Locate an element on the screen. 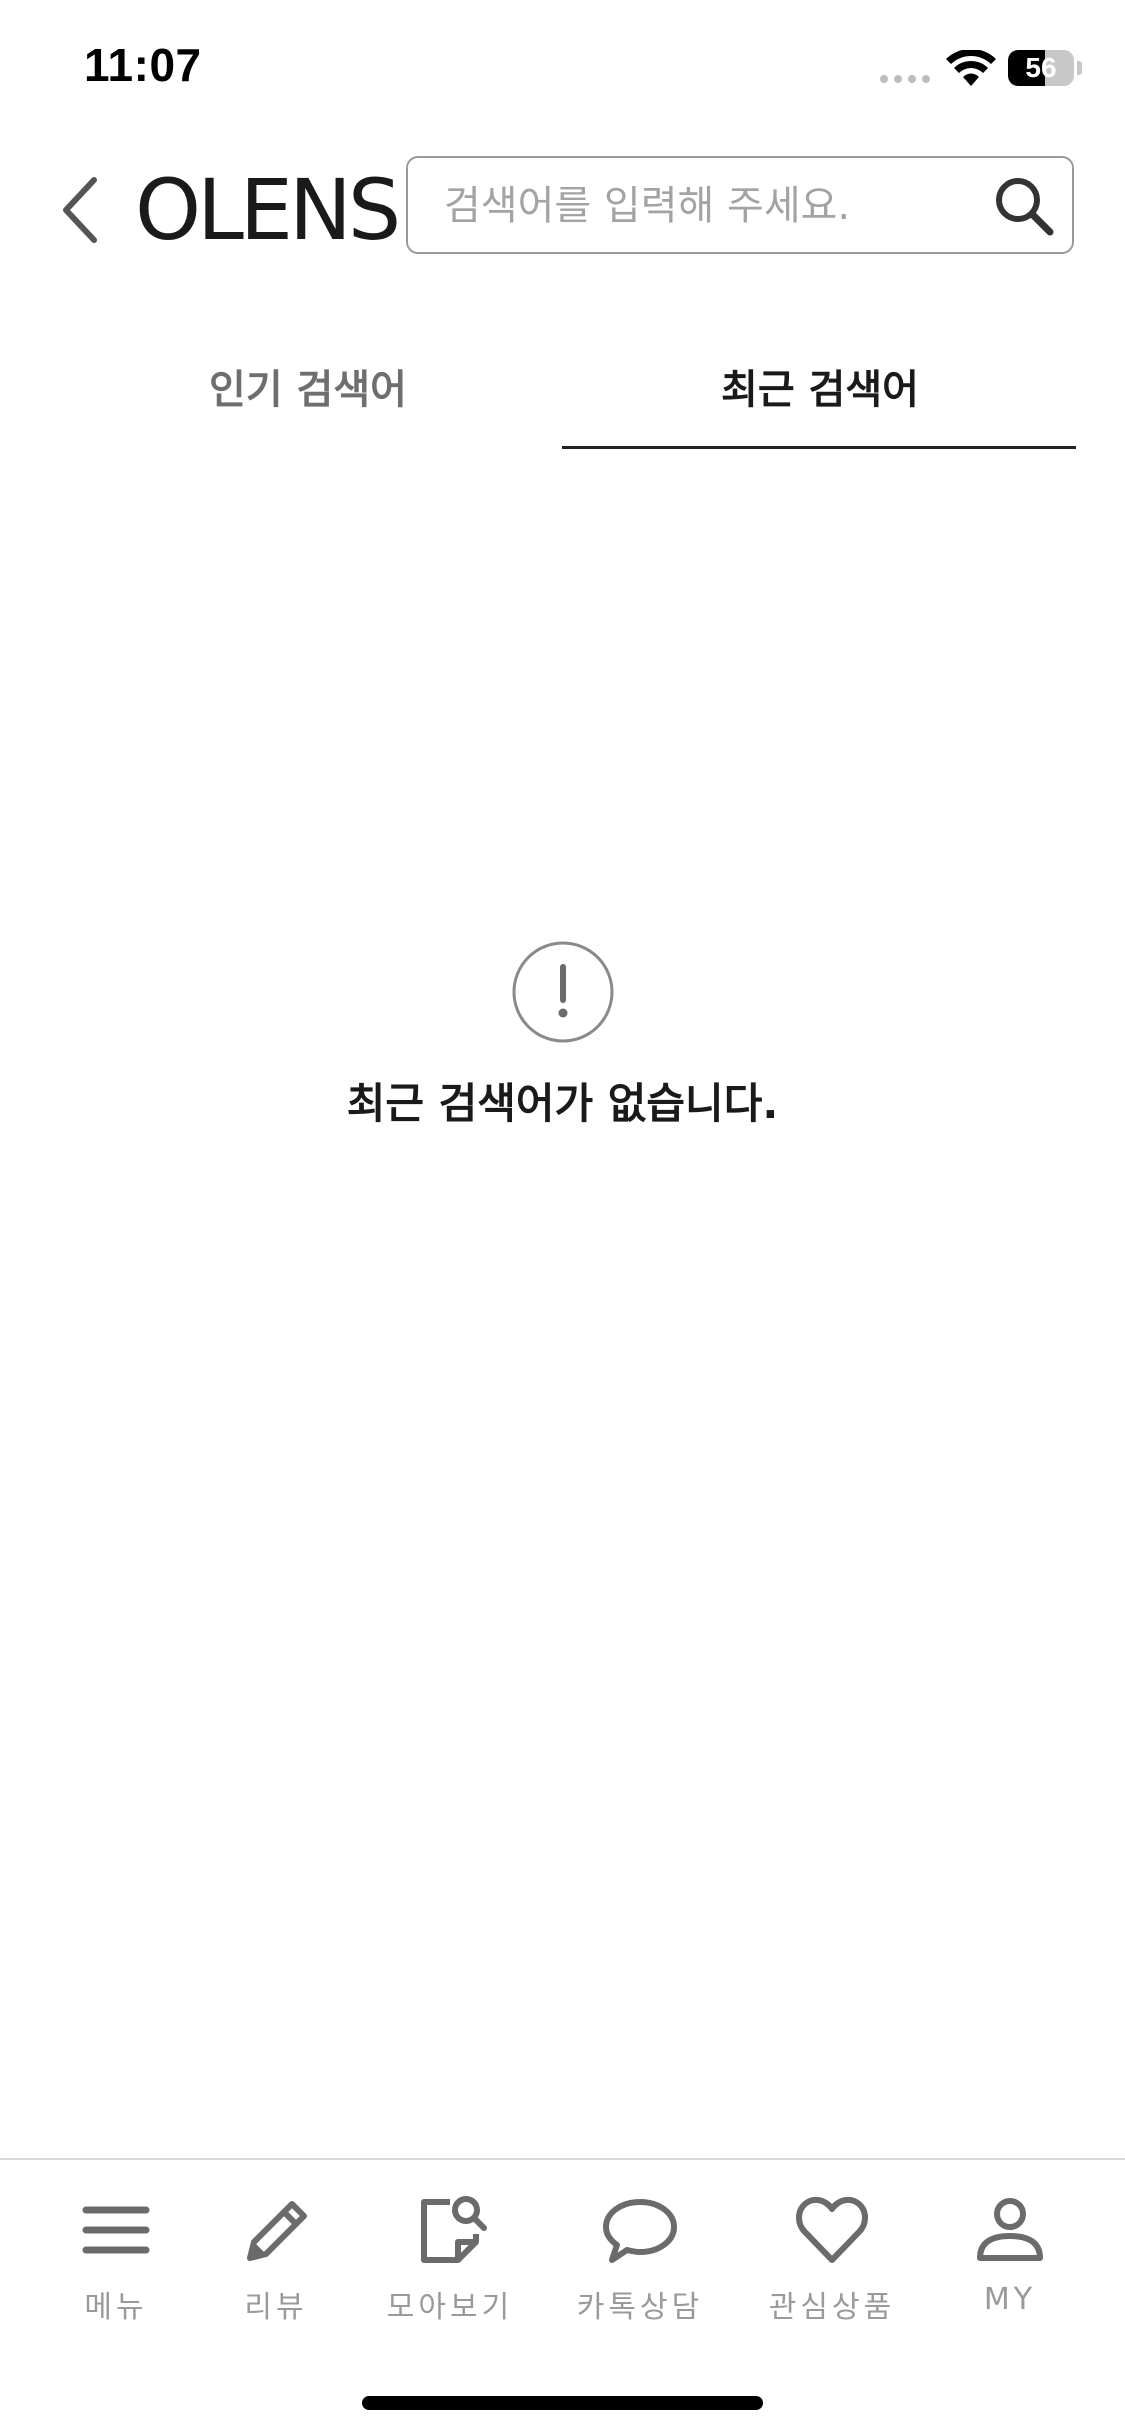 The image size is (1125, 2436). search-box is located at coordinates (740, 205).